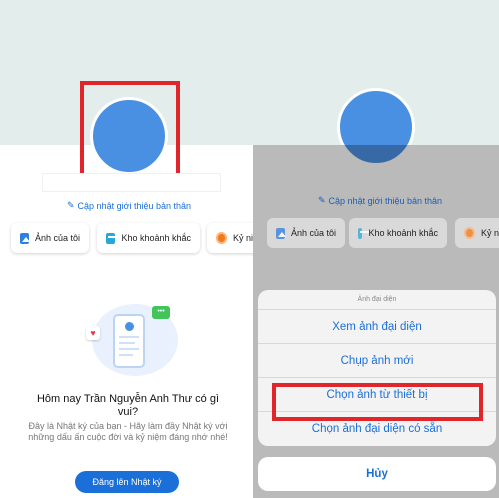 The width and height of the screenshot is (499, 498). What do you see at coordinates (377, 474) in the screenshot?
I see `cancel-button: Hủy` at bounding box center [377, 474].